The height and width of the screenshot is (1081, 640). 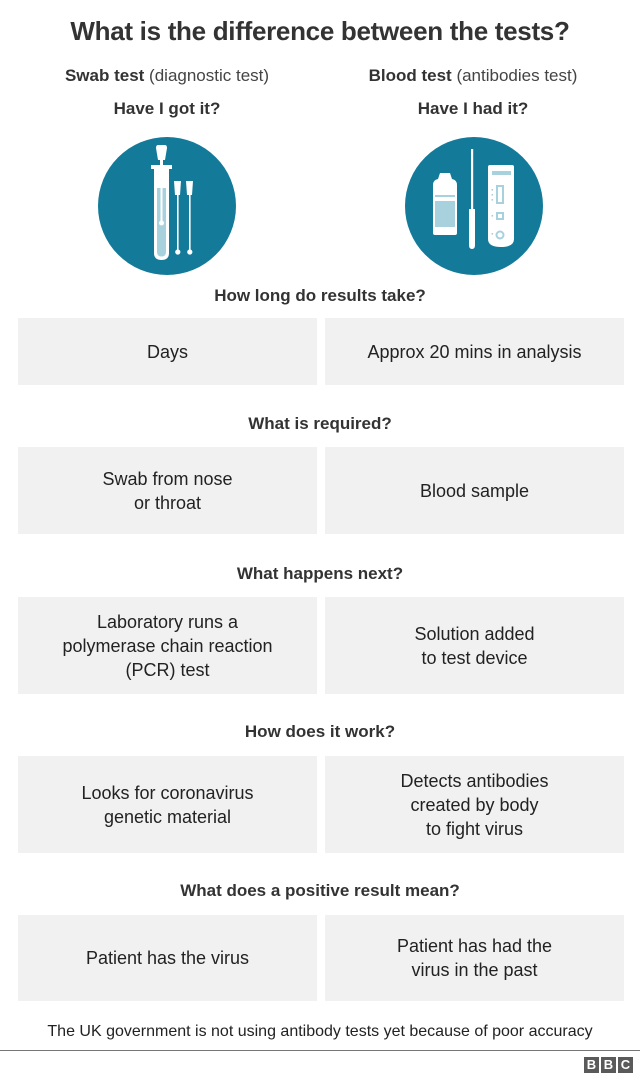 I want to click on swab-test-header: Swab test (diagnostic test), so click(x=167, y=76).